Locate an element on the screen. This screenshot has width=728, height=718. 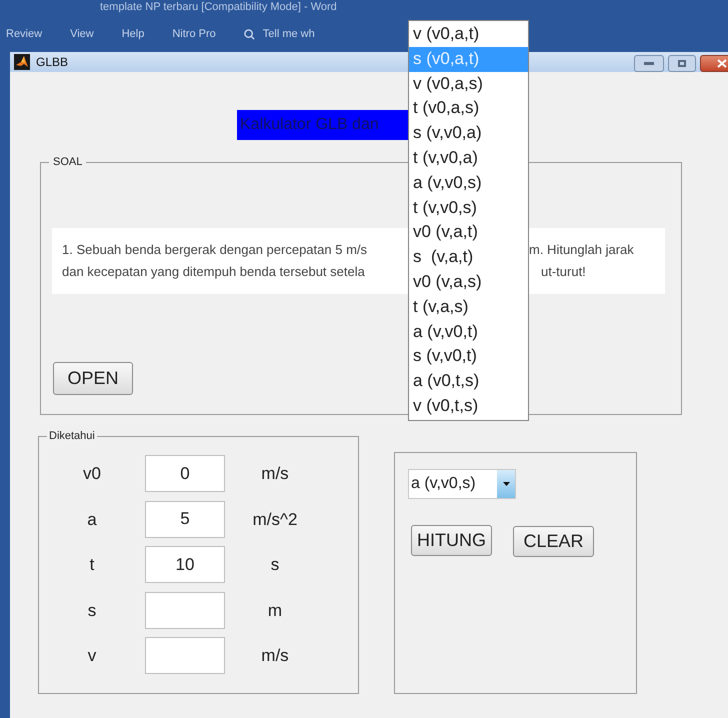
dropdown-option: t (v0,a,s) is located at coordinates (468, 109).